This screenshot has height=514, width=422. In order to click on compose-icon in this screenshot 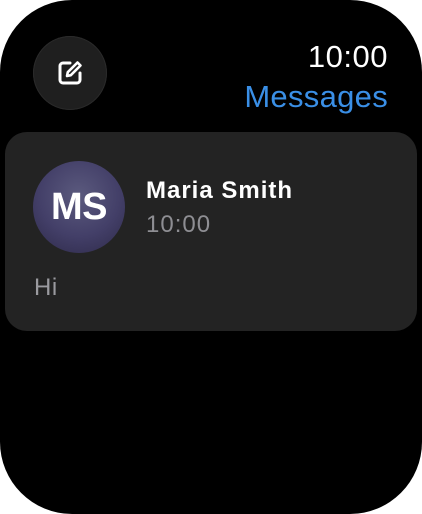, I will do `click(70, 73)`.